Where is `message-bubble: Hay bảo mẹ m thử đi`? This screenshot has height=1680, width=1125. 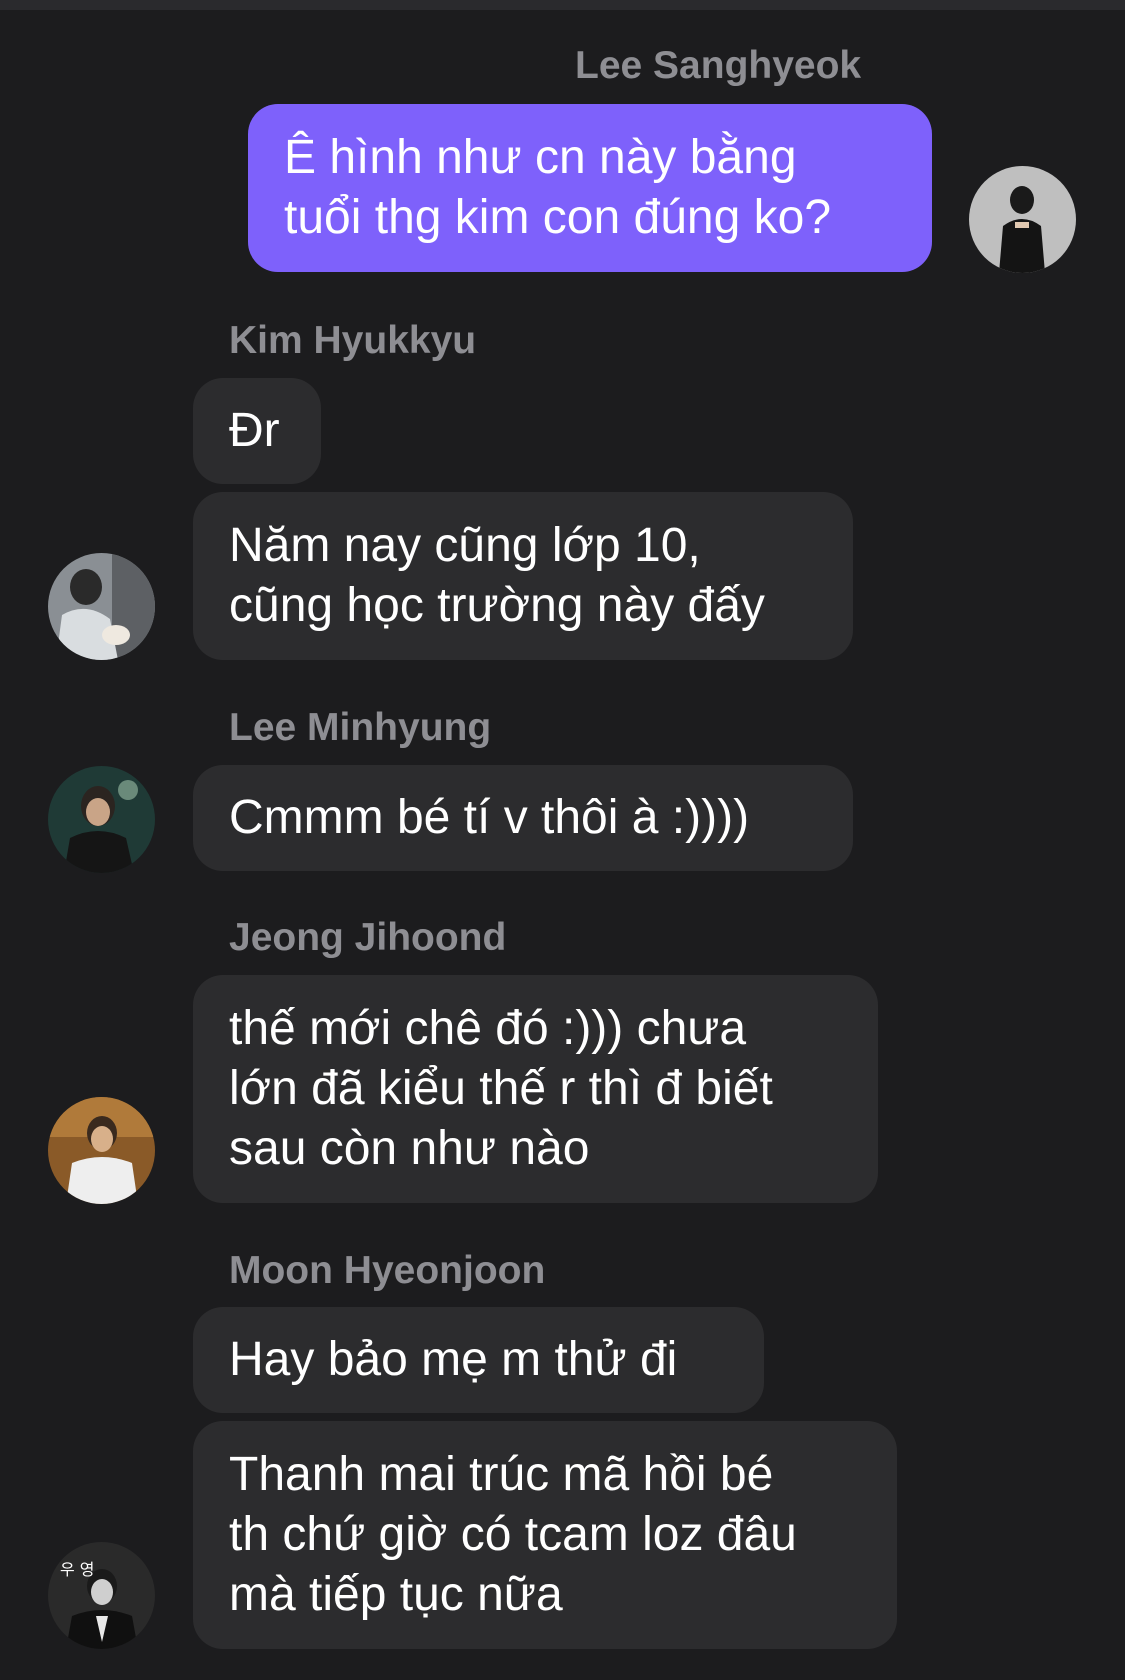
message-bubble: Hay bảo mẹ m thử đi is located at coordinates (478, 1360).